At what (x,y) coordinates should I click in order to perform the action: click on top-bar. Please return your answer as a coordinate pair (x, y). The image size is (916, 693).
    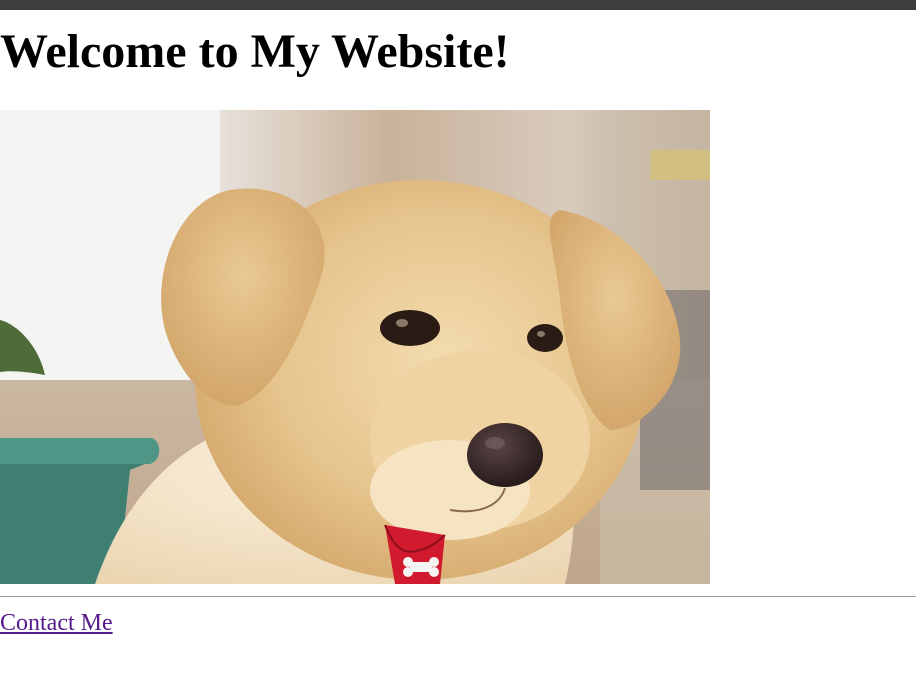
    Looking at the image, I should click on (458, 5).